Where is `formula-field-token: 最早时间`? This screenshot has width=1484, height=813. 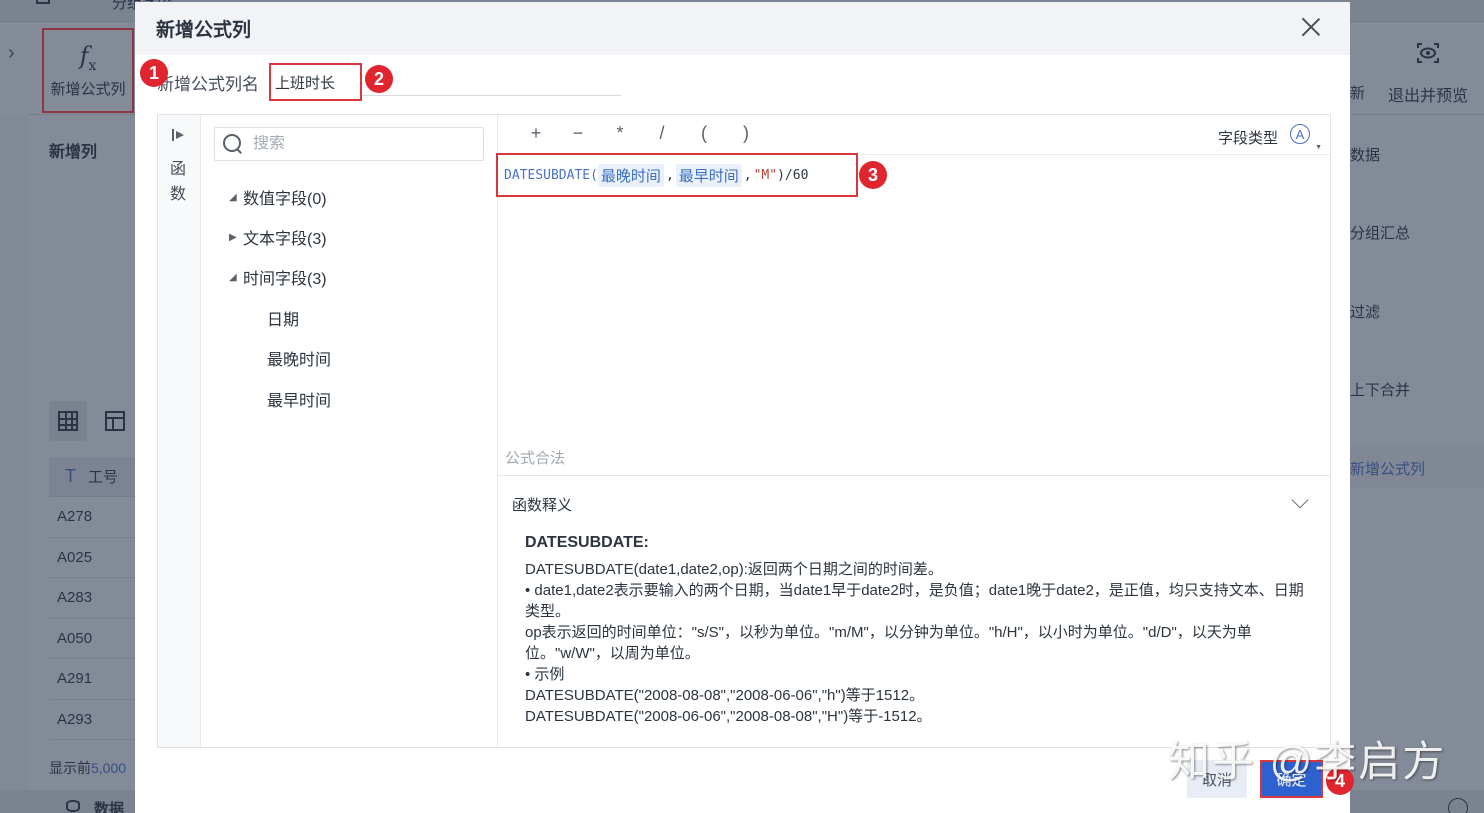
formula-field-token: 最早时间 is located at coordinates (708, 175).